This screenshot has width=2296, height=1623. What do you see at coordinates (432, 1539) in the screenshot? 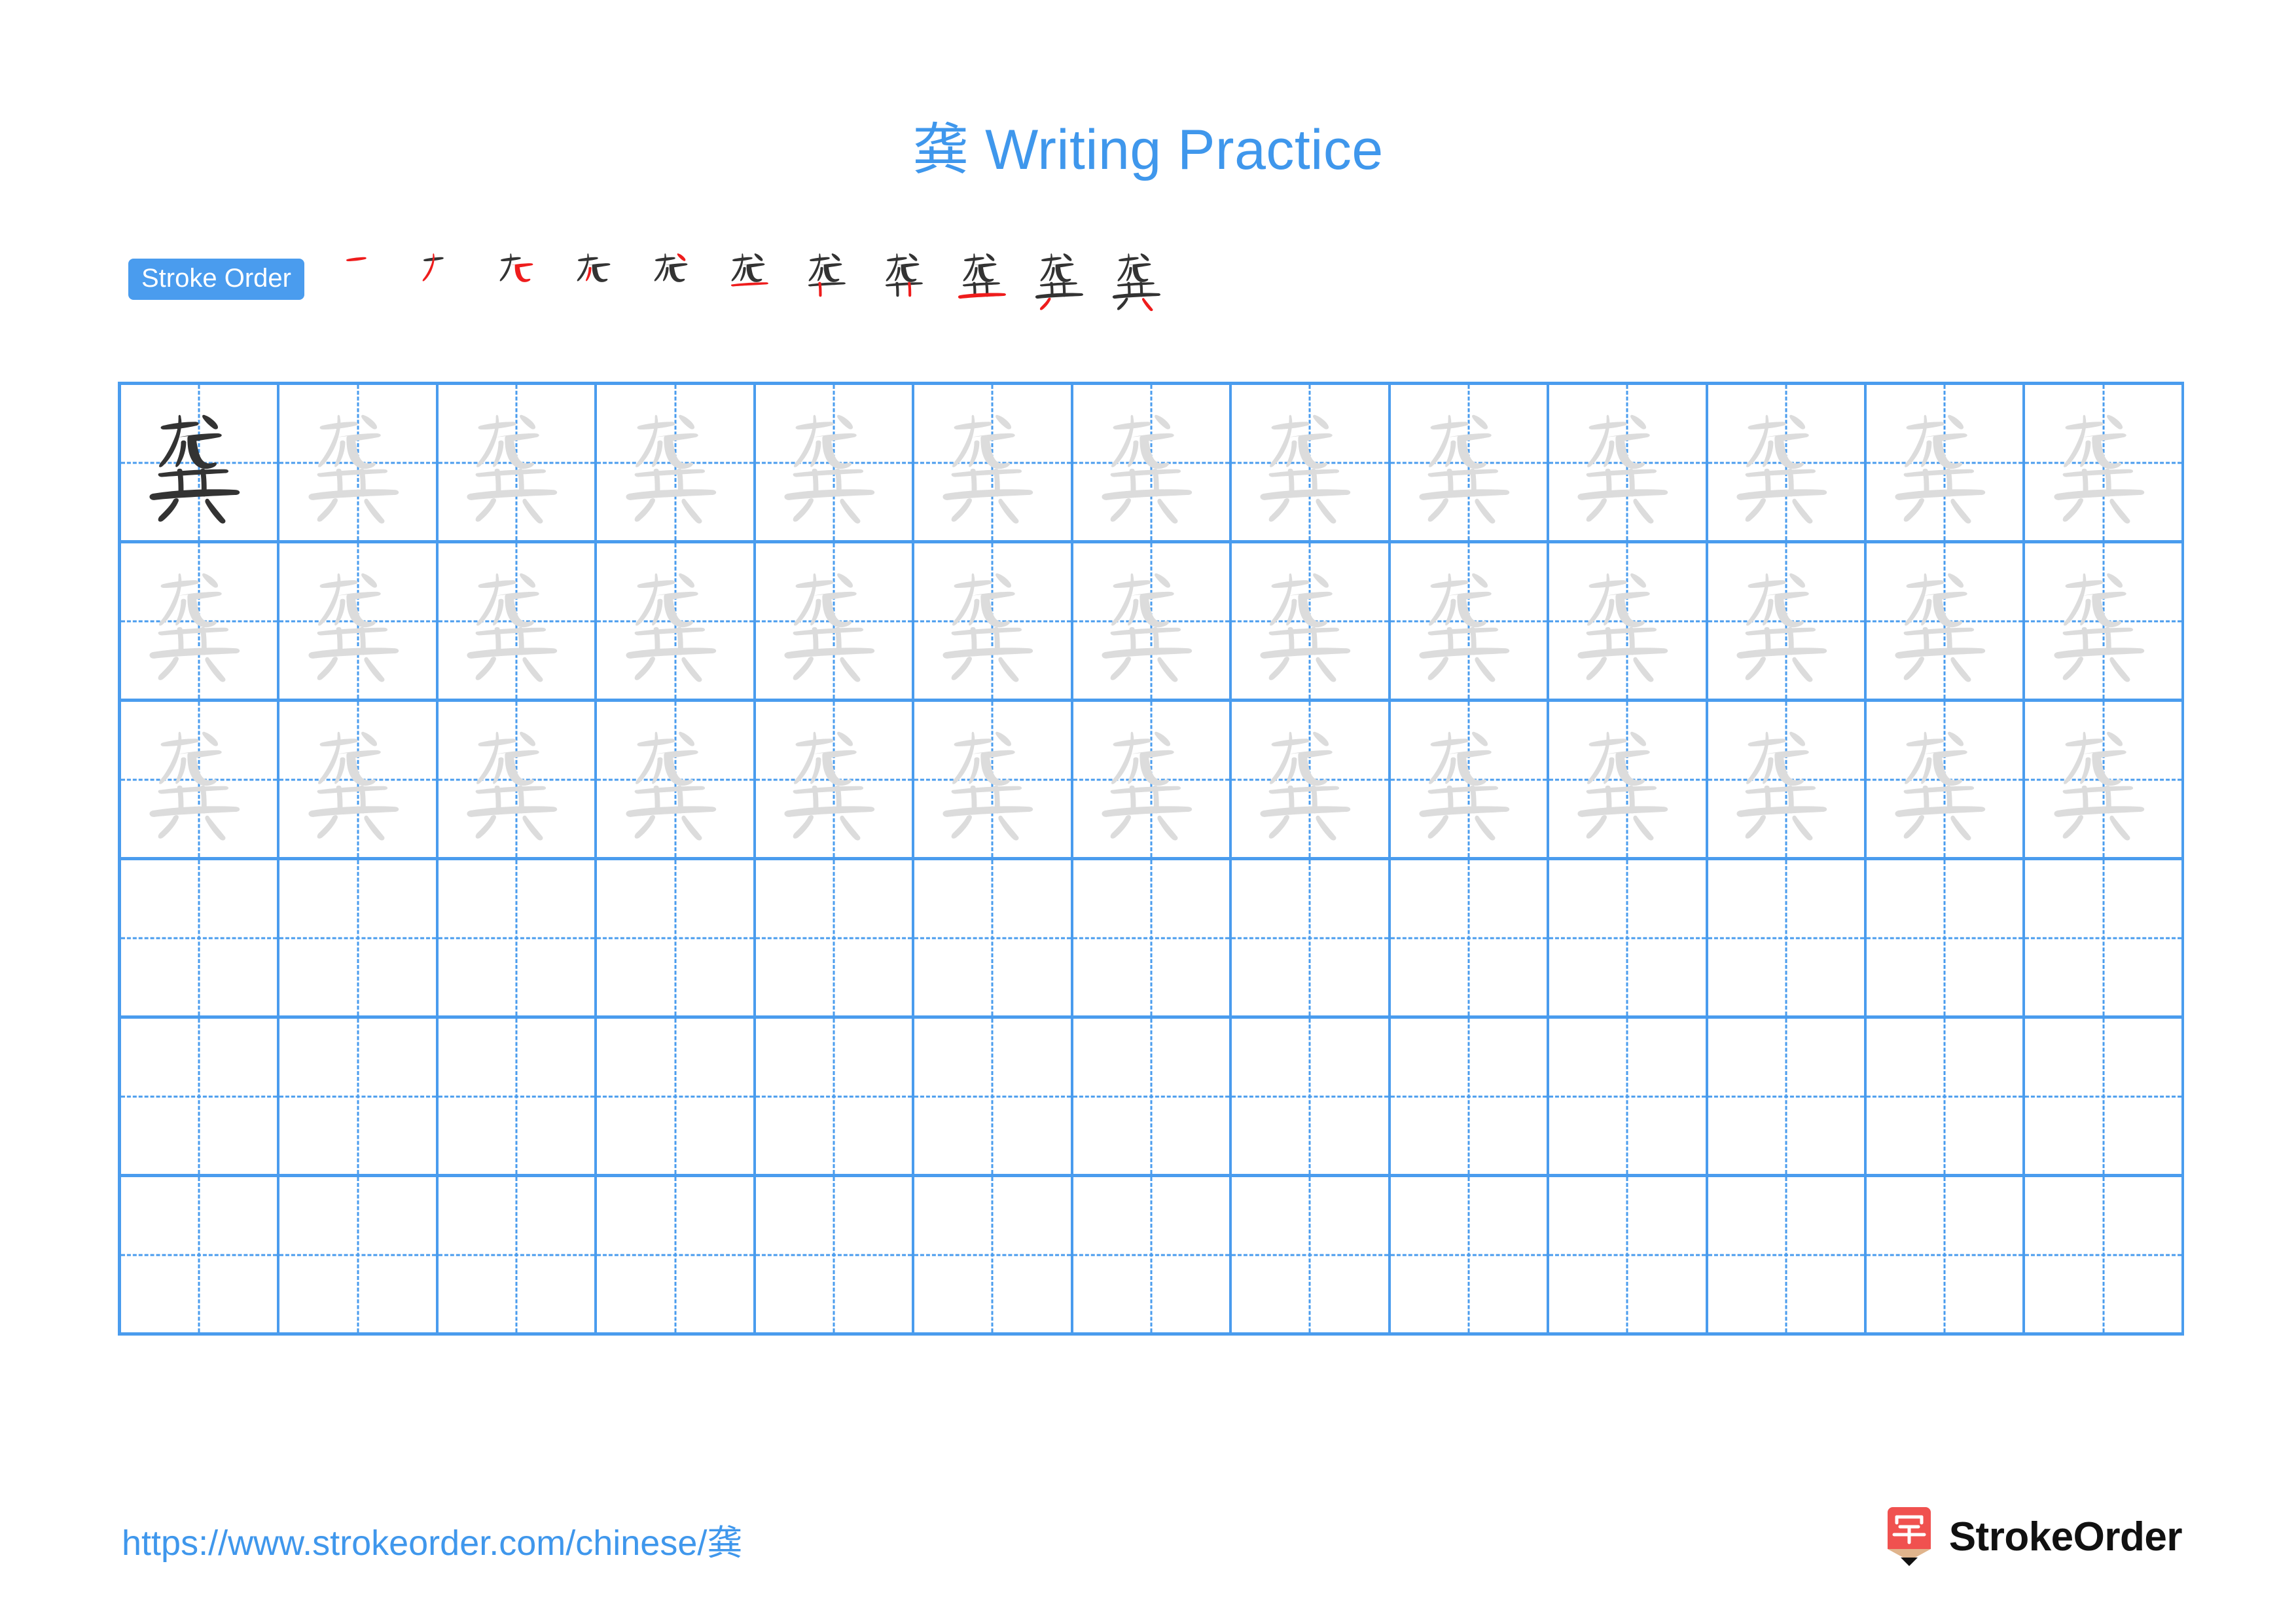
I see `footer-url: https://www.strokeorder.com/chinese/龚` at bounding box center [432, 1539].